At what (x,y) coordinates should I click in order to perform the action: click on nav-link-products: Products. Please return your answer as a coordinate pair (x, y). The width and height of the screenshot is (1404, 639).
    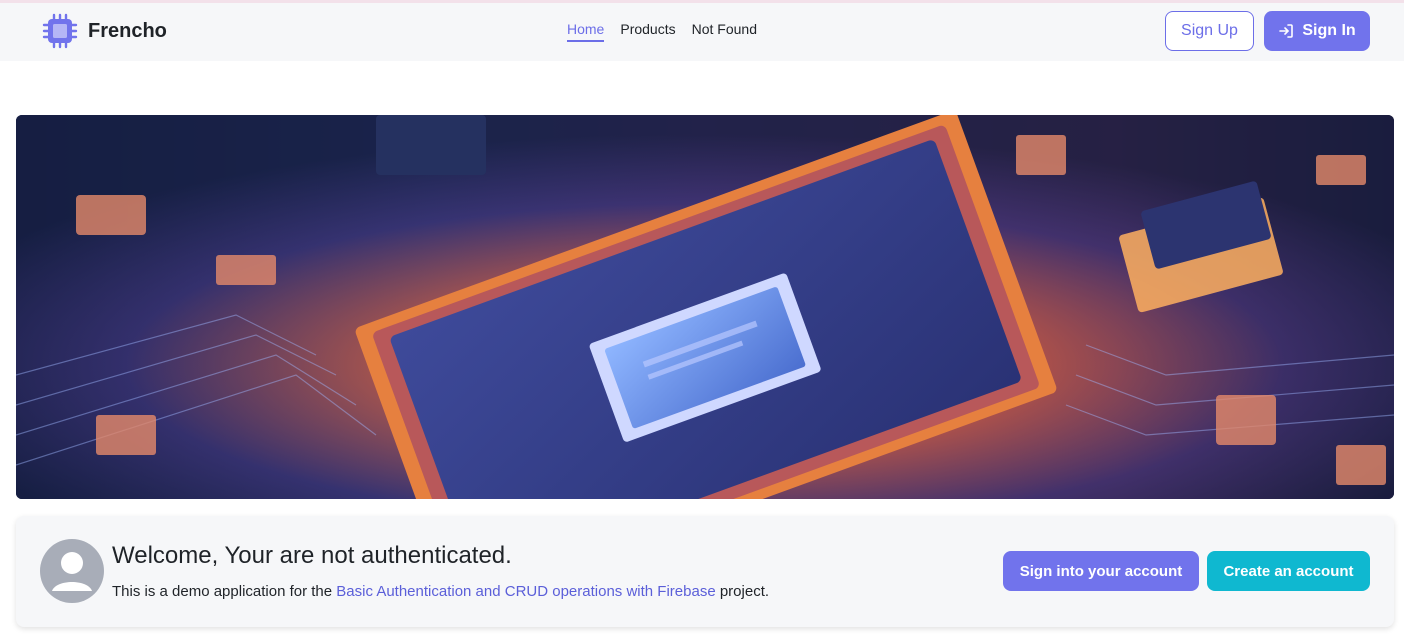
    Looking at the image, I should click on (647, 31).